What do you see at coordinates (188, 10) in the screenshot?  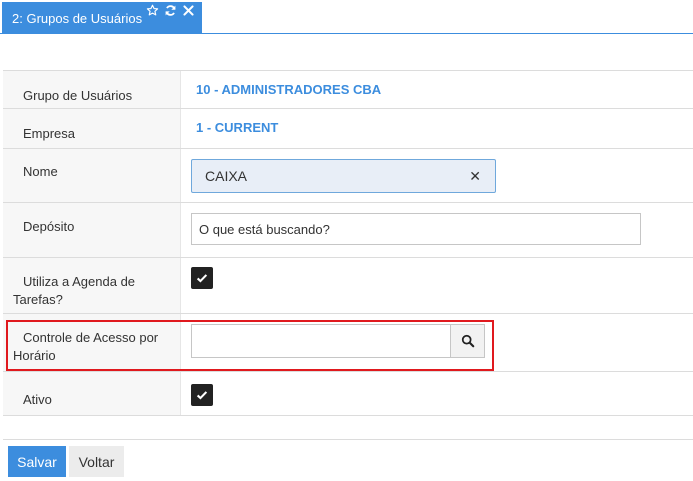 I see `close-icon` at bounding box center [188, 10].